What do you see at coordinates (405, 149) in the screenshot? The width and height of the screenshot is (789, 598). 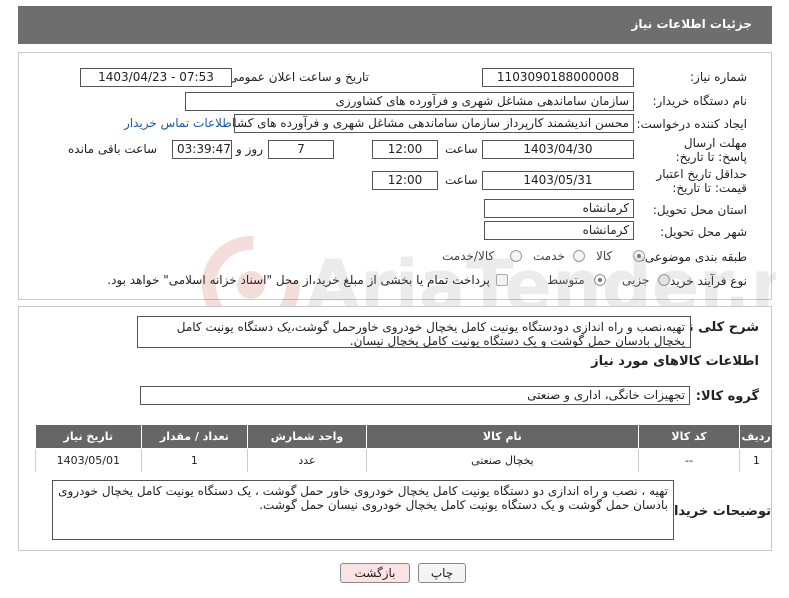 I see `reply-time-field: 12:00` at bounding box center [405, 149].